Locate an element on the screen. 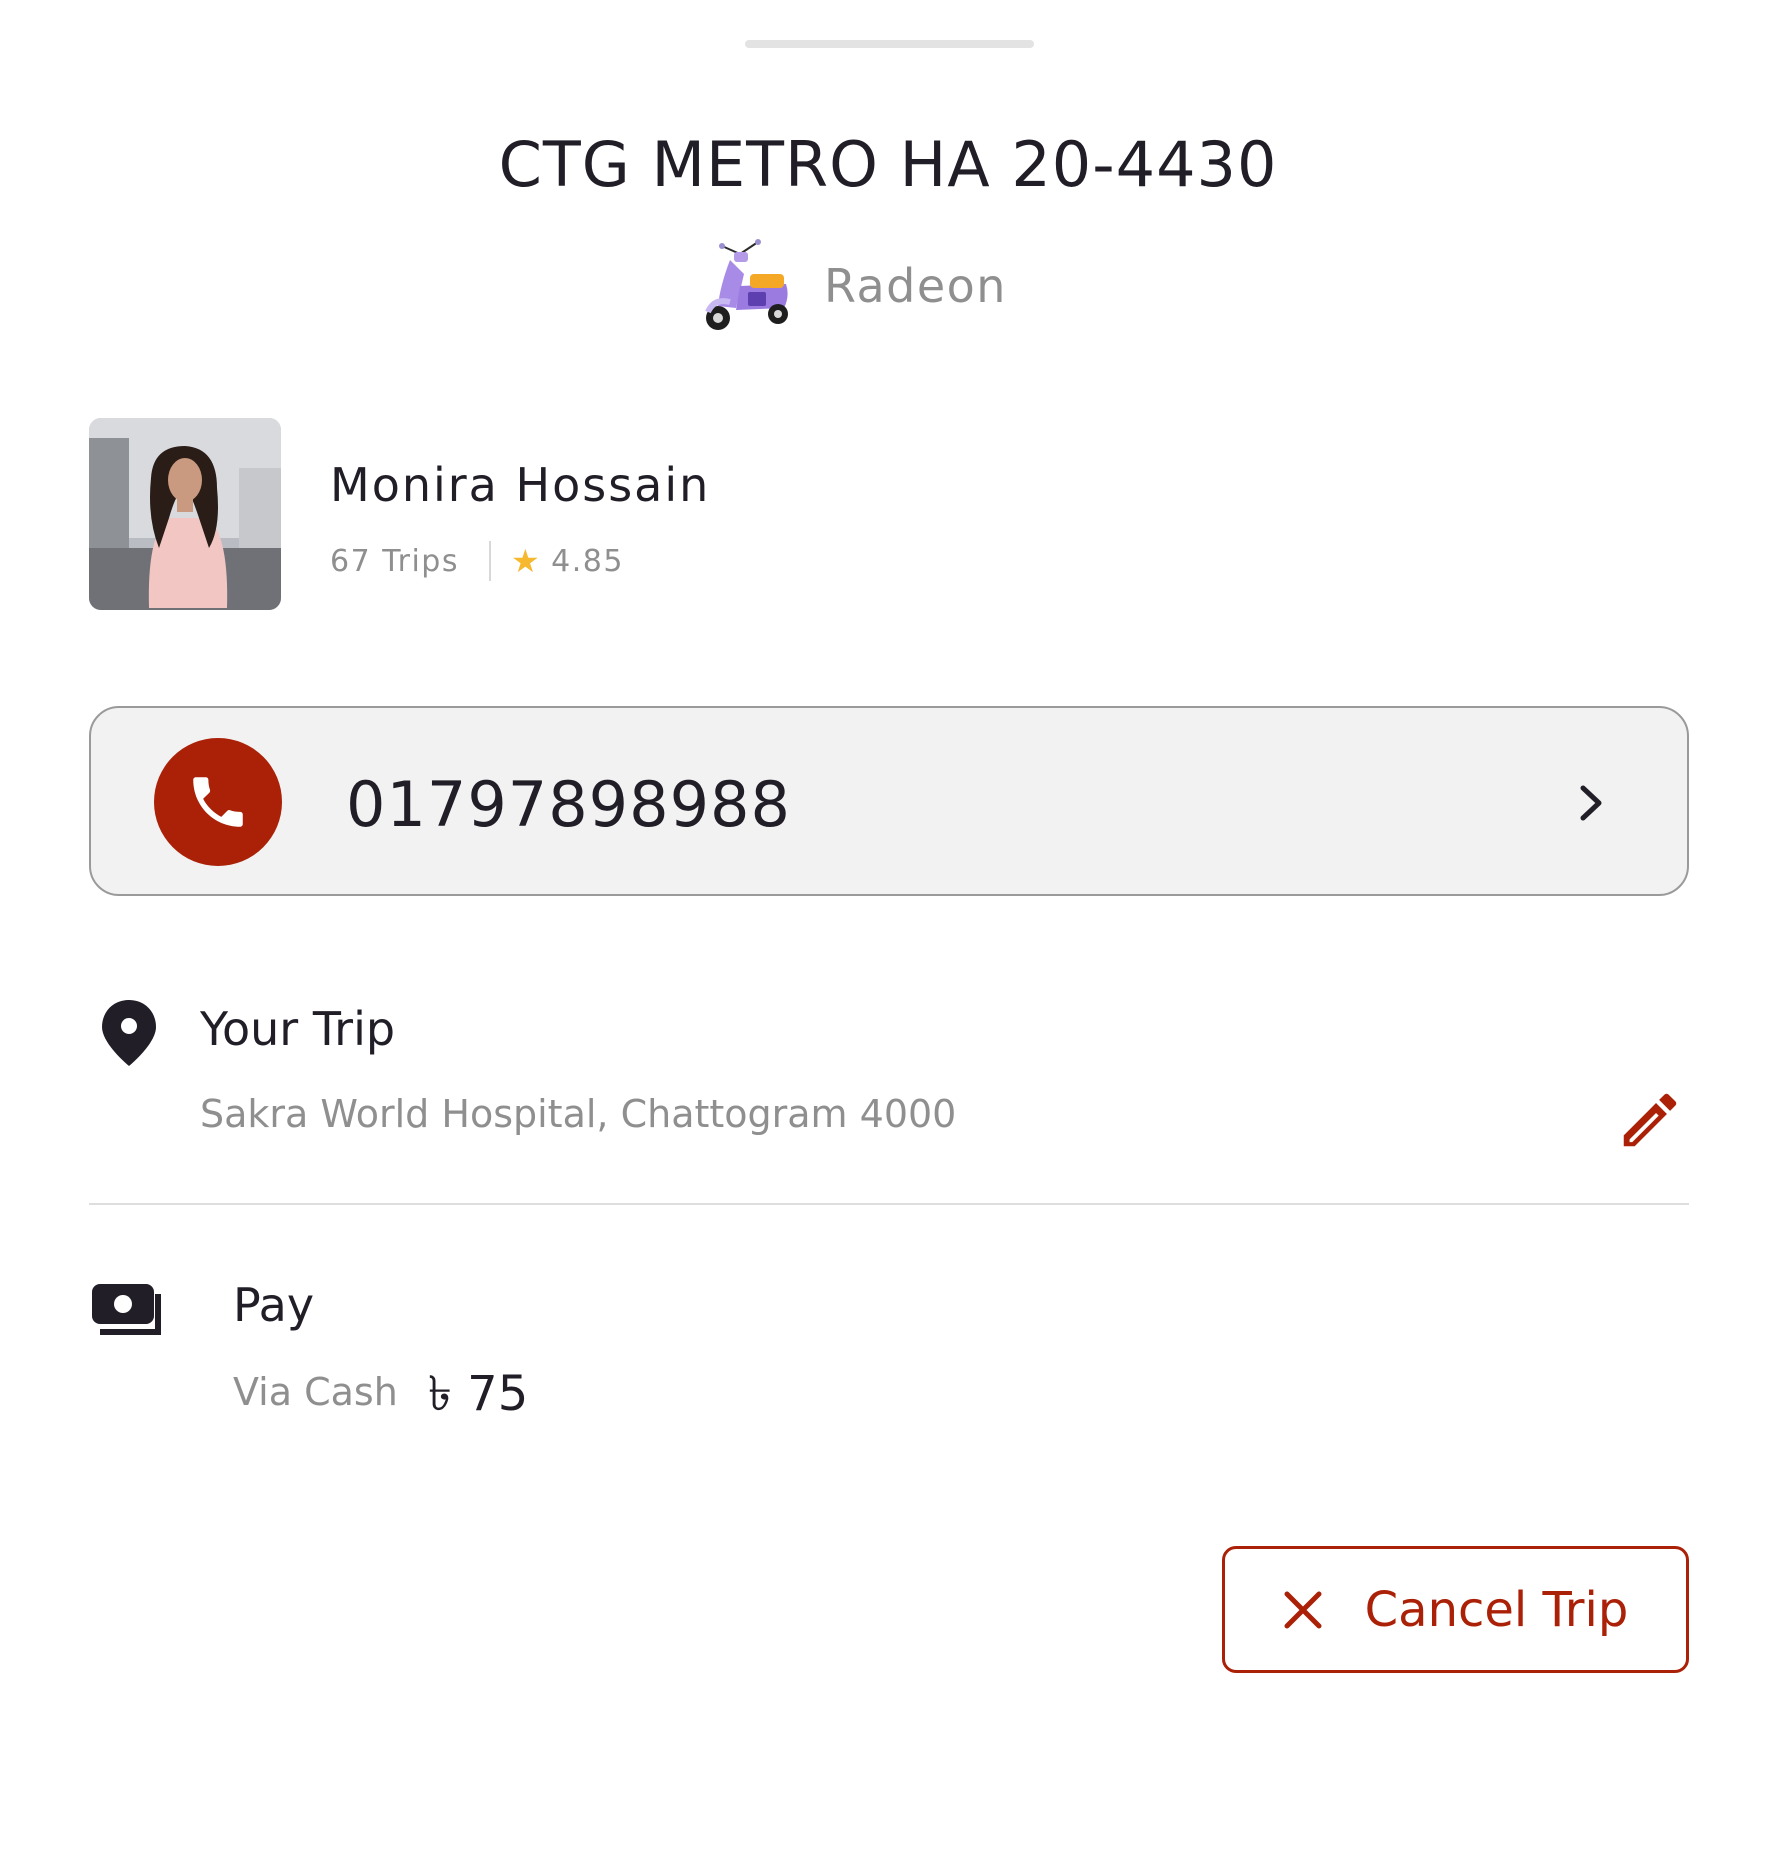 Image resolution: width=1776 pixels, height=1864 pixels. call-driver-button: 01797898988 is located at coordinates (889, 801).